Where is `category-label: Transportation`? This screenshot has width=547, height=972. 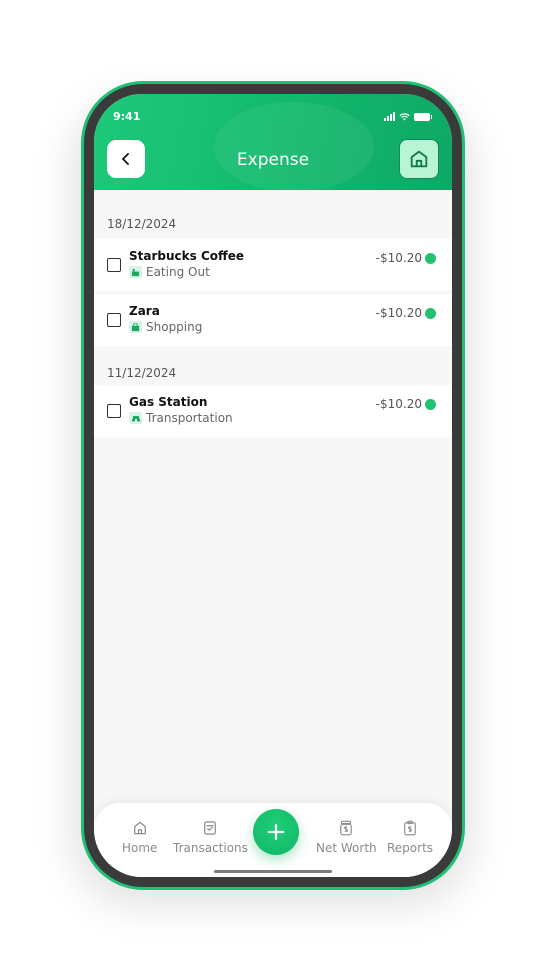
category-label: Transportation is located at coordinates (189, 418).